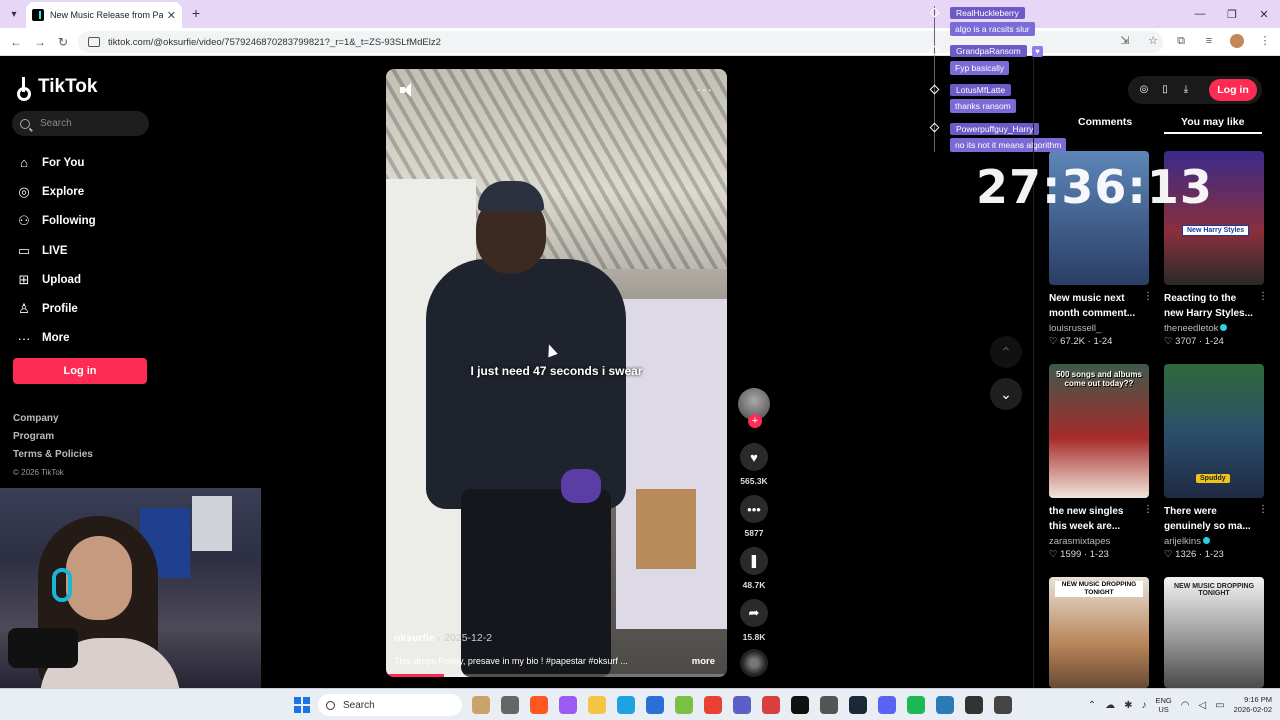 This screenshot has height=720, width=1280. Describe the element at coordinates (754, 408) in the screenshot. I see `author-avatar: +` at that location.